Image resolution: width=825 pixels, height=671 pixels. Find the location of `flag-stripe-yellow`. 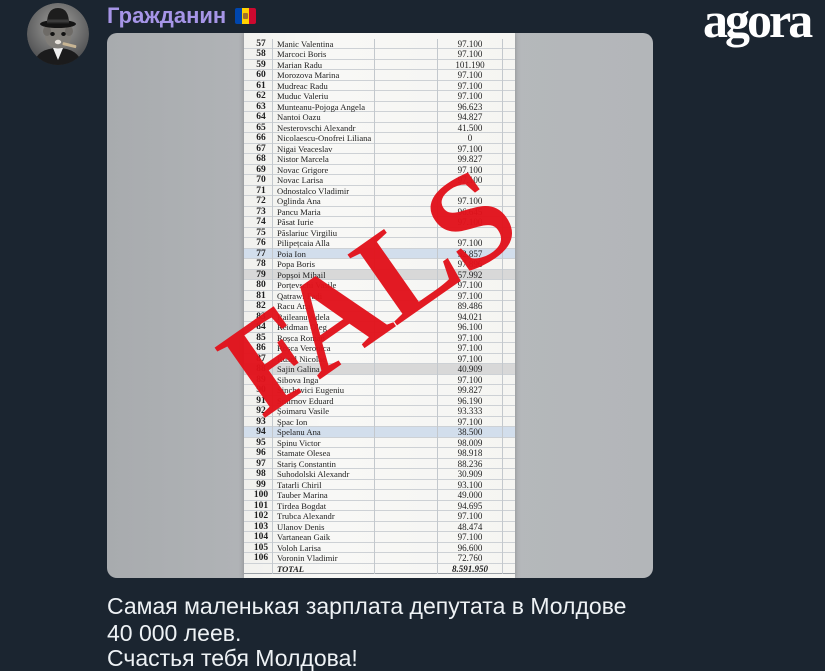

flag-stripe-yellow is located at coordinates (246, 16).